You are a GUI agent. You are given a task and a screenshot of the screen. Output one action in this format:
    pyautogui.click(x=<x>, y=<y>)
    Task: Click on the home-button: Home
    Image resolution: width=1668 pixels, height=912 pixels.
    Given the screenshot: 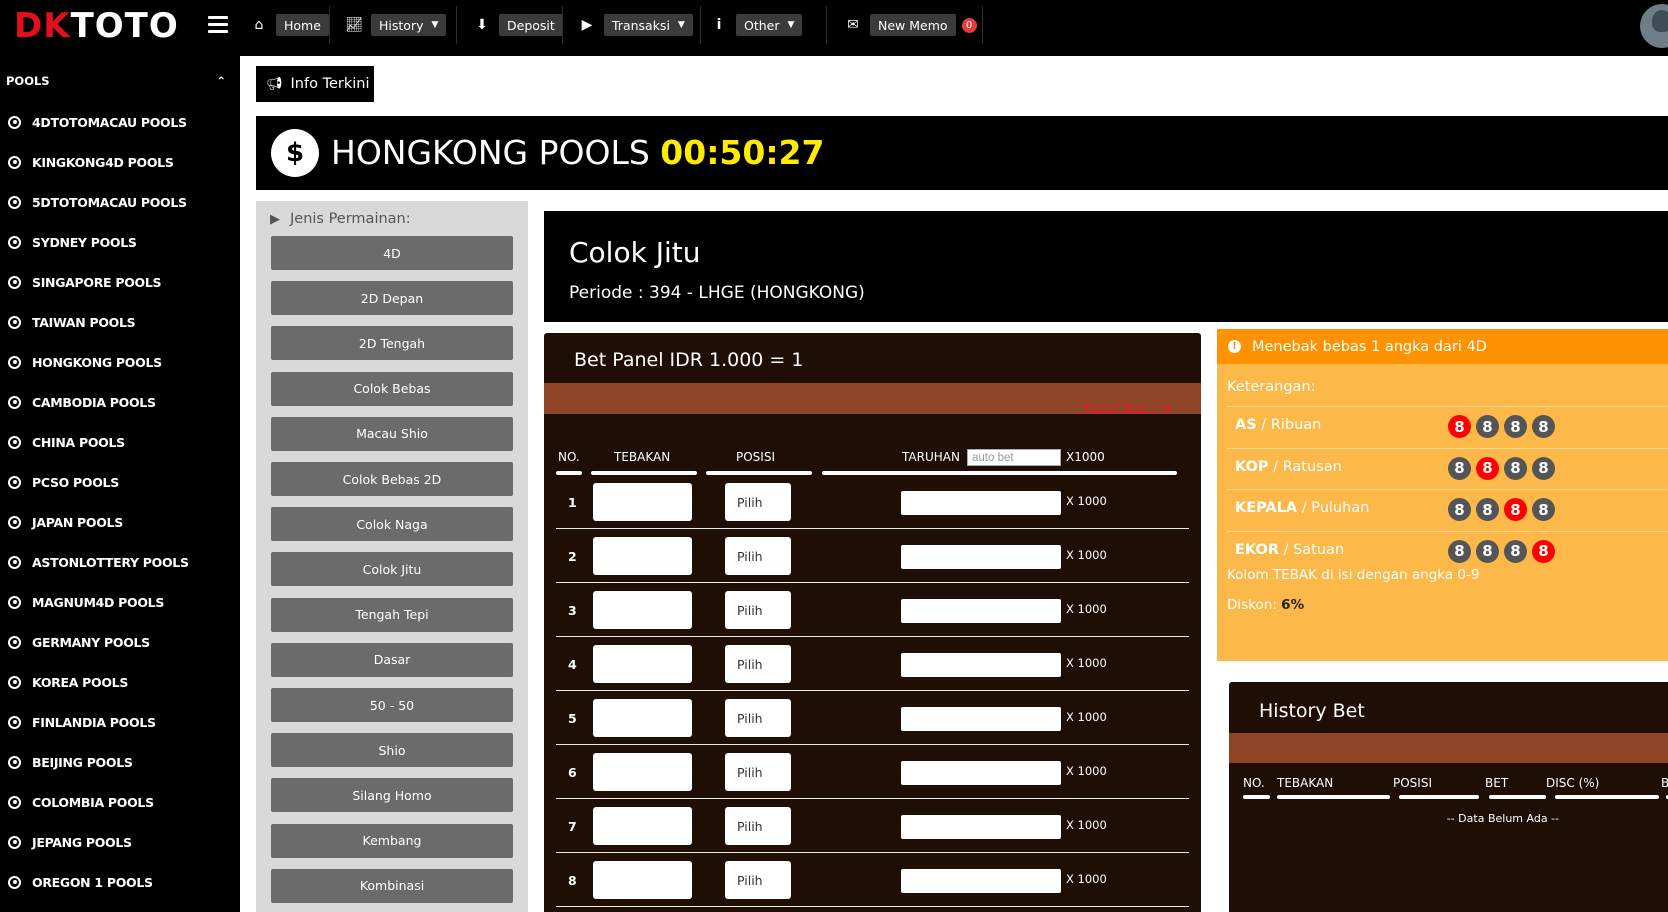 What is the action you would take?
    pyautogui.click(x=302, y=25)
    